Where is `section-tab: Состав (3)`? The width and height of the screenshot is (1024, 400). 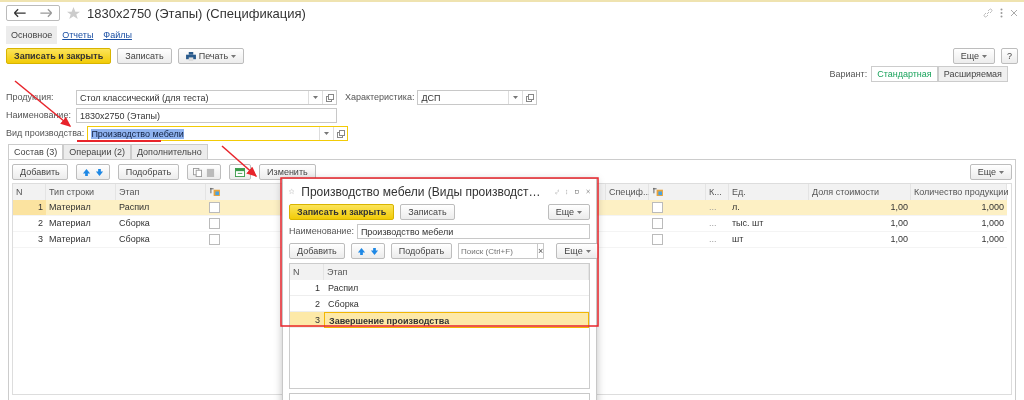
section-tab: Состав (3) is located at coordinates (36, 151).